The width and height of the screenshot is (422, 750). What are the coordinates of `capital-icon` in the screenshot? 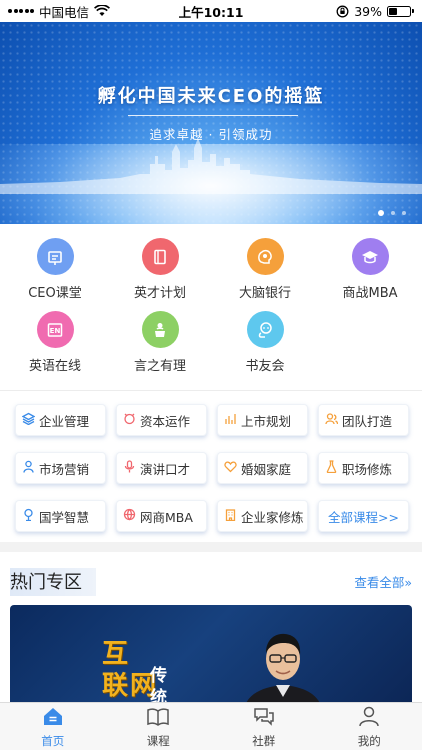 It's located at (129, 420).